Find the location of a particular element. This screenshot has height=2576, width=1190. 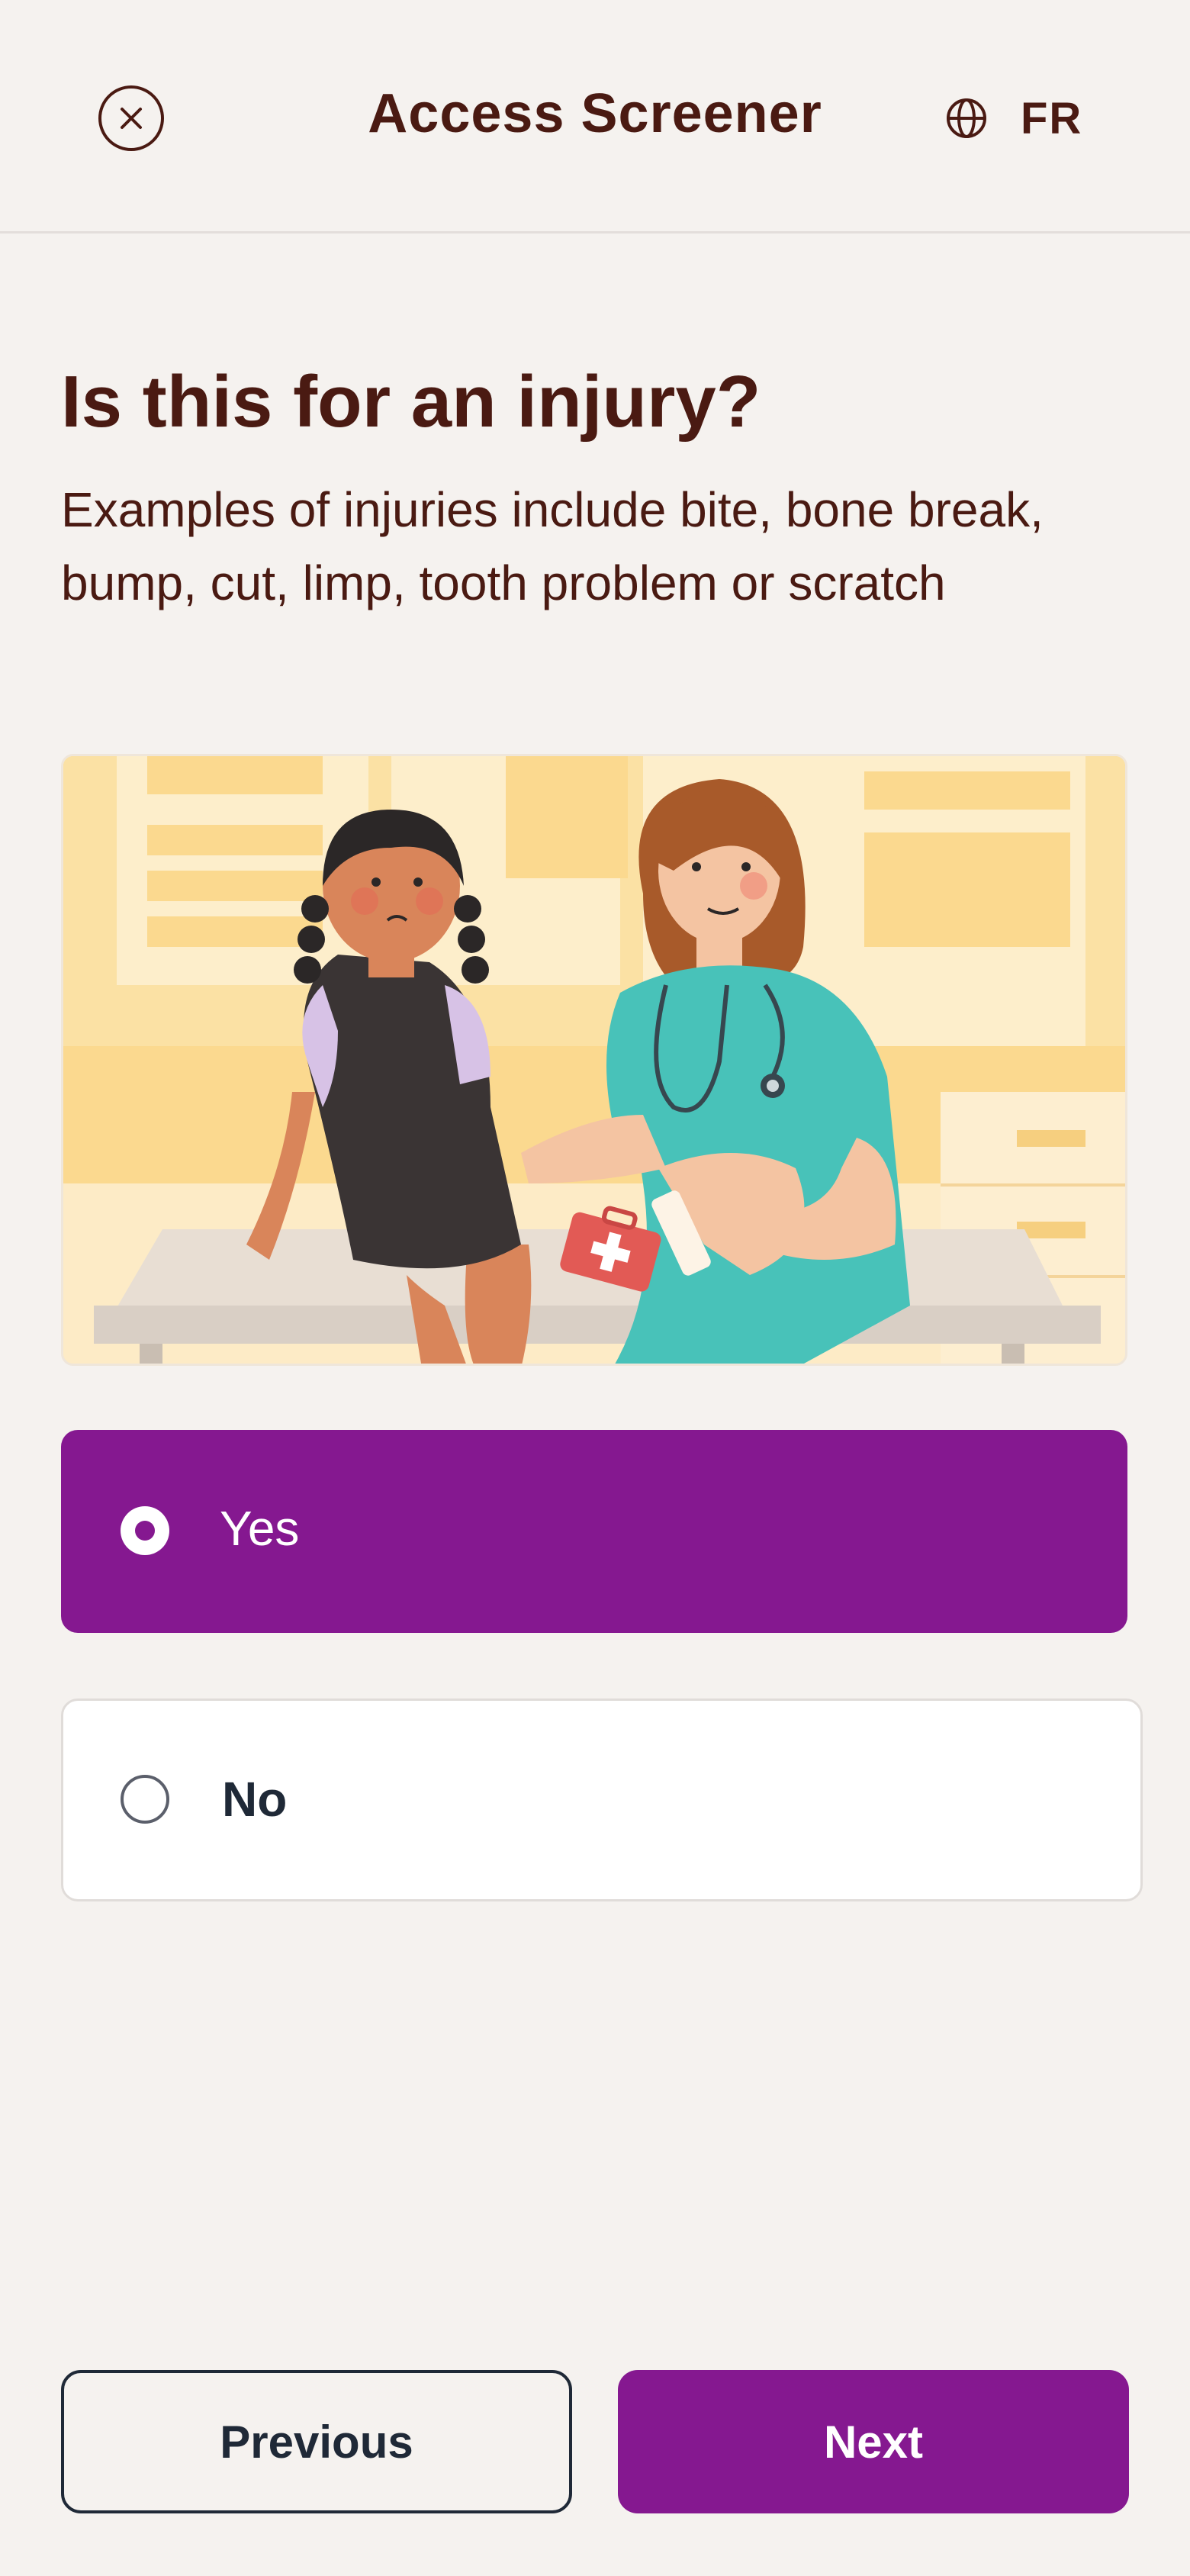

radio-unselected-icon is located at coordinates (145, 1799).